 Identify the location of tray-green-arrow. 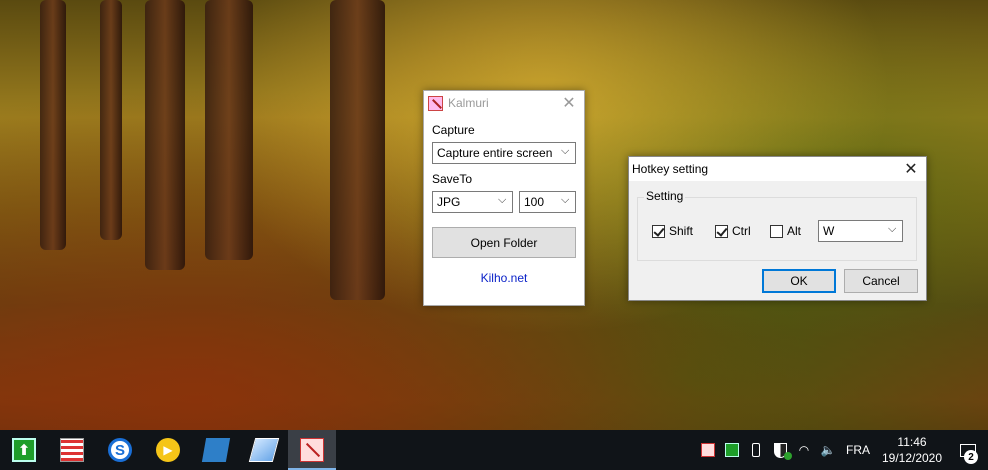
(732, 450).